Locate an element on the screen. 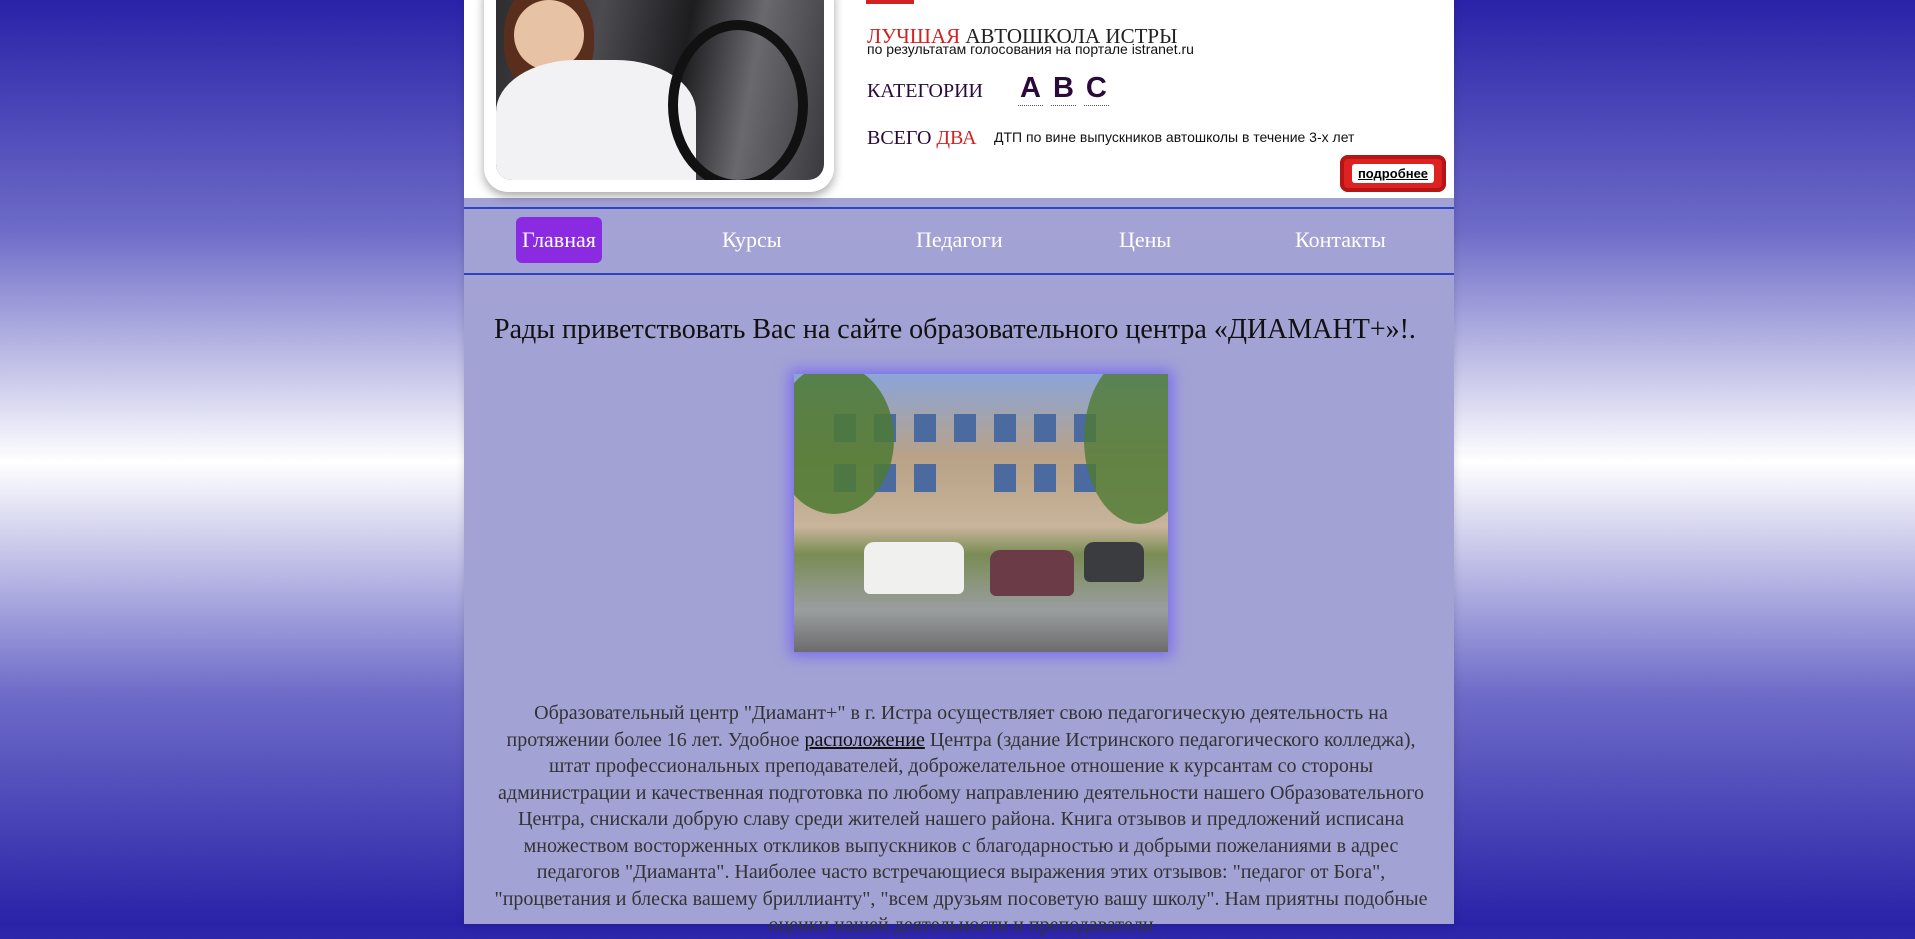 The image size is (1915, 939). steering-wheel-shape is located at coordinates (738, 100).